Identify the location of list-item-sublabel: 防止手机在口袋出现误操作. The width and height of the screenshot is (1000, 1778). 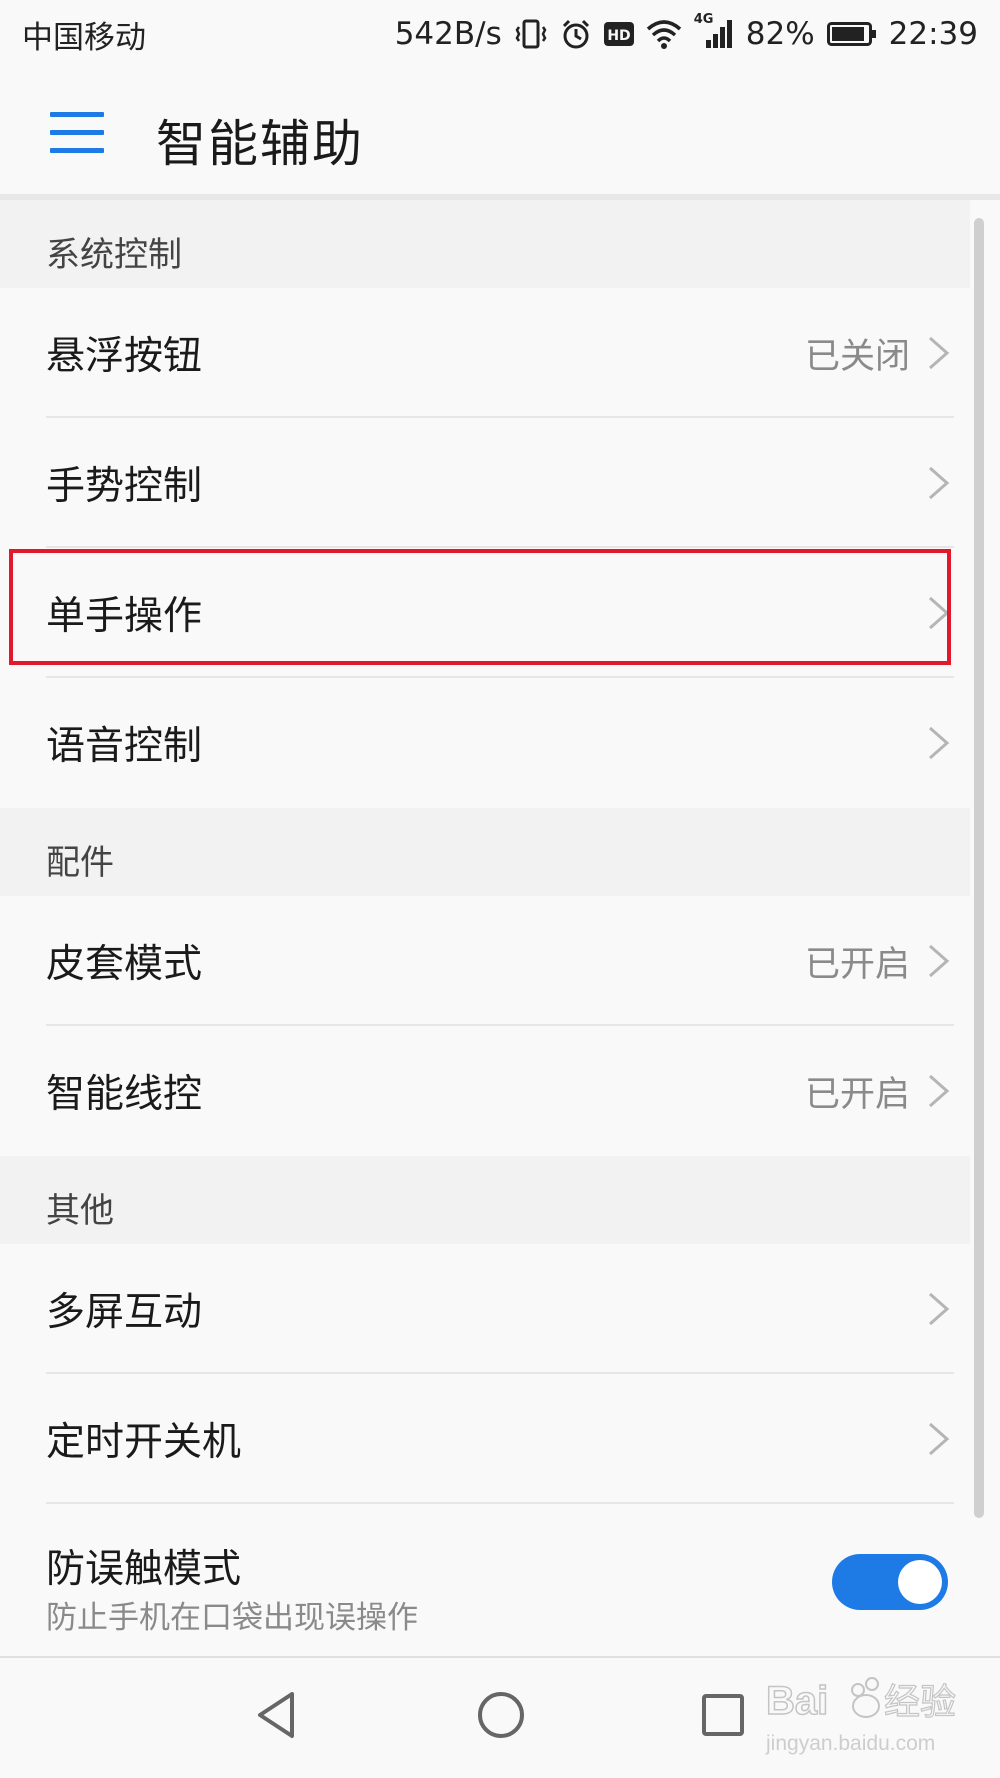
(232, 1618).